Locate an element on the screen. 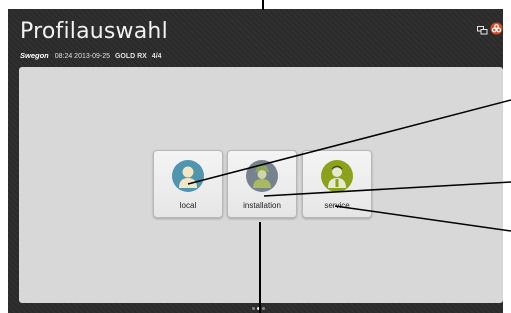 This screenshot has width=511, height=313. user-icon is located at coordinates (188, 176).